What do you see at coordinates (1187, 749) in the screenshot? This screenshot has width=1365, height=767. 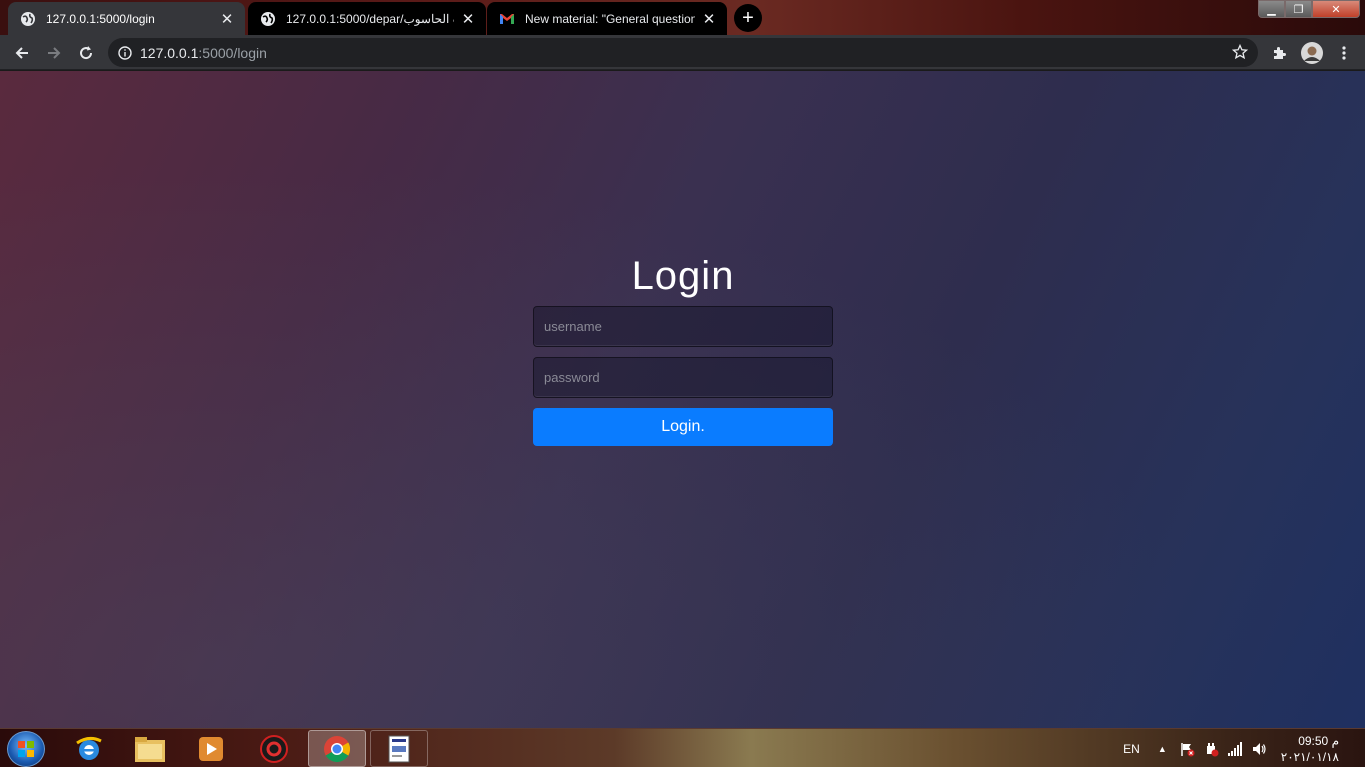 I see `action-center-flag-icon` at bounding box center [1187, 749].